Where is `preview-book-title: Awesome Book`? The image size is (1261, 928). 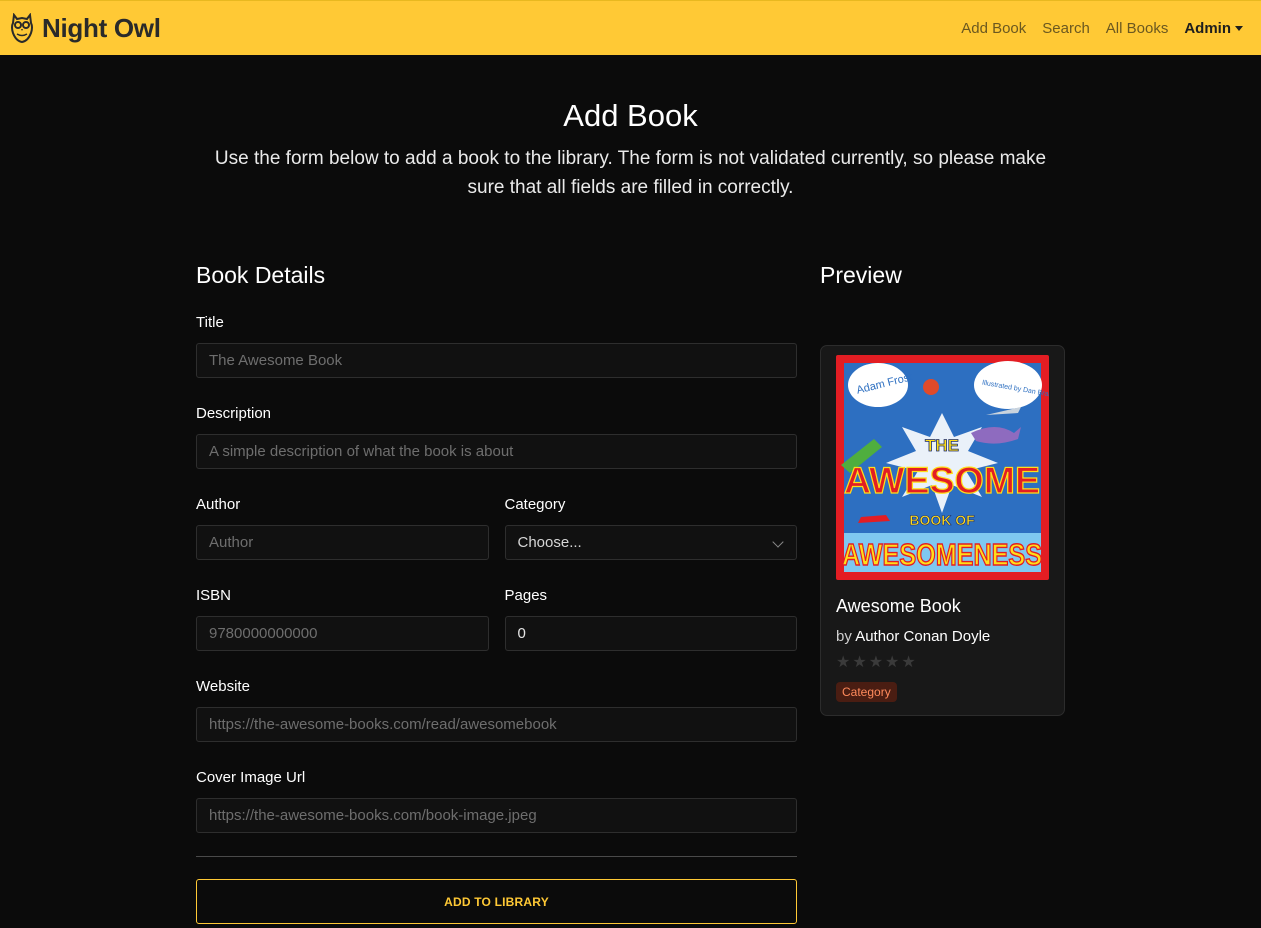
preview-book-title: Awesome Book is located at coordinates (898, 606).